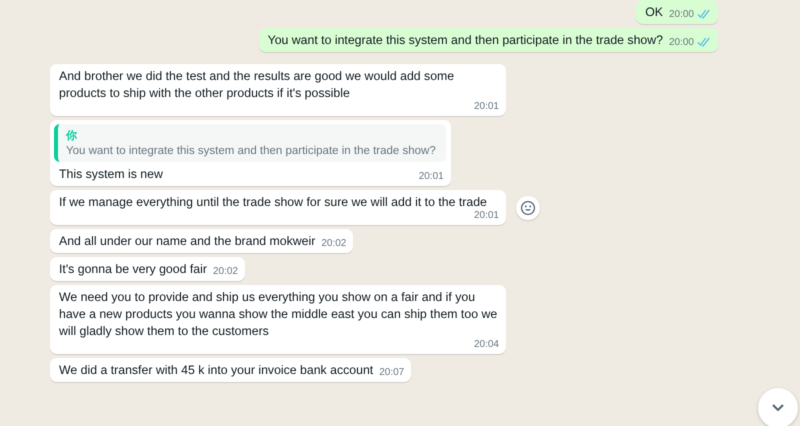 The image size is (800, 426). Describe the element at coordinates (486, 344) in the screenshot. I see `message-time: 20:04` at that location.